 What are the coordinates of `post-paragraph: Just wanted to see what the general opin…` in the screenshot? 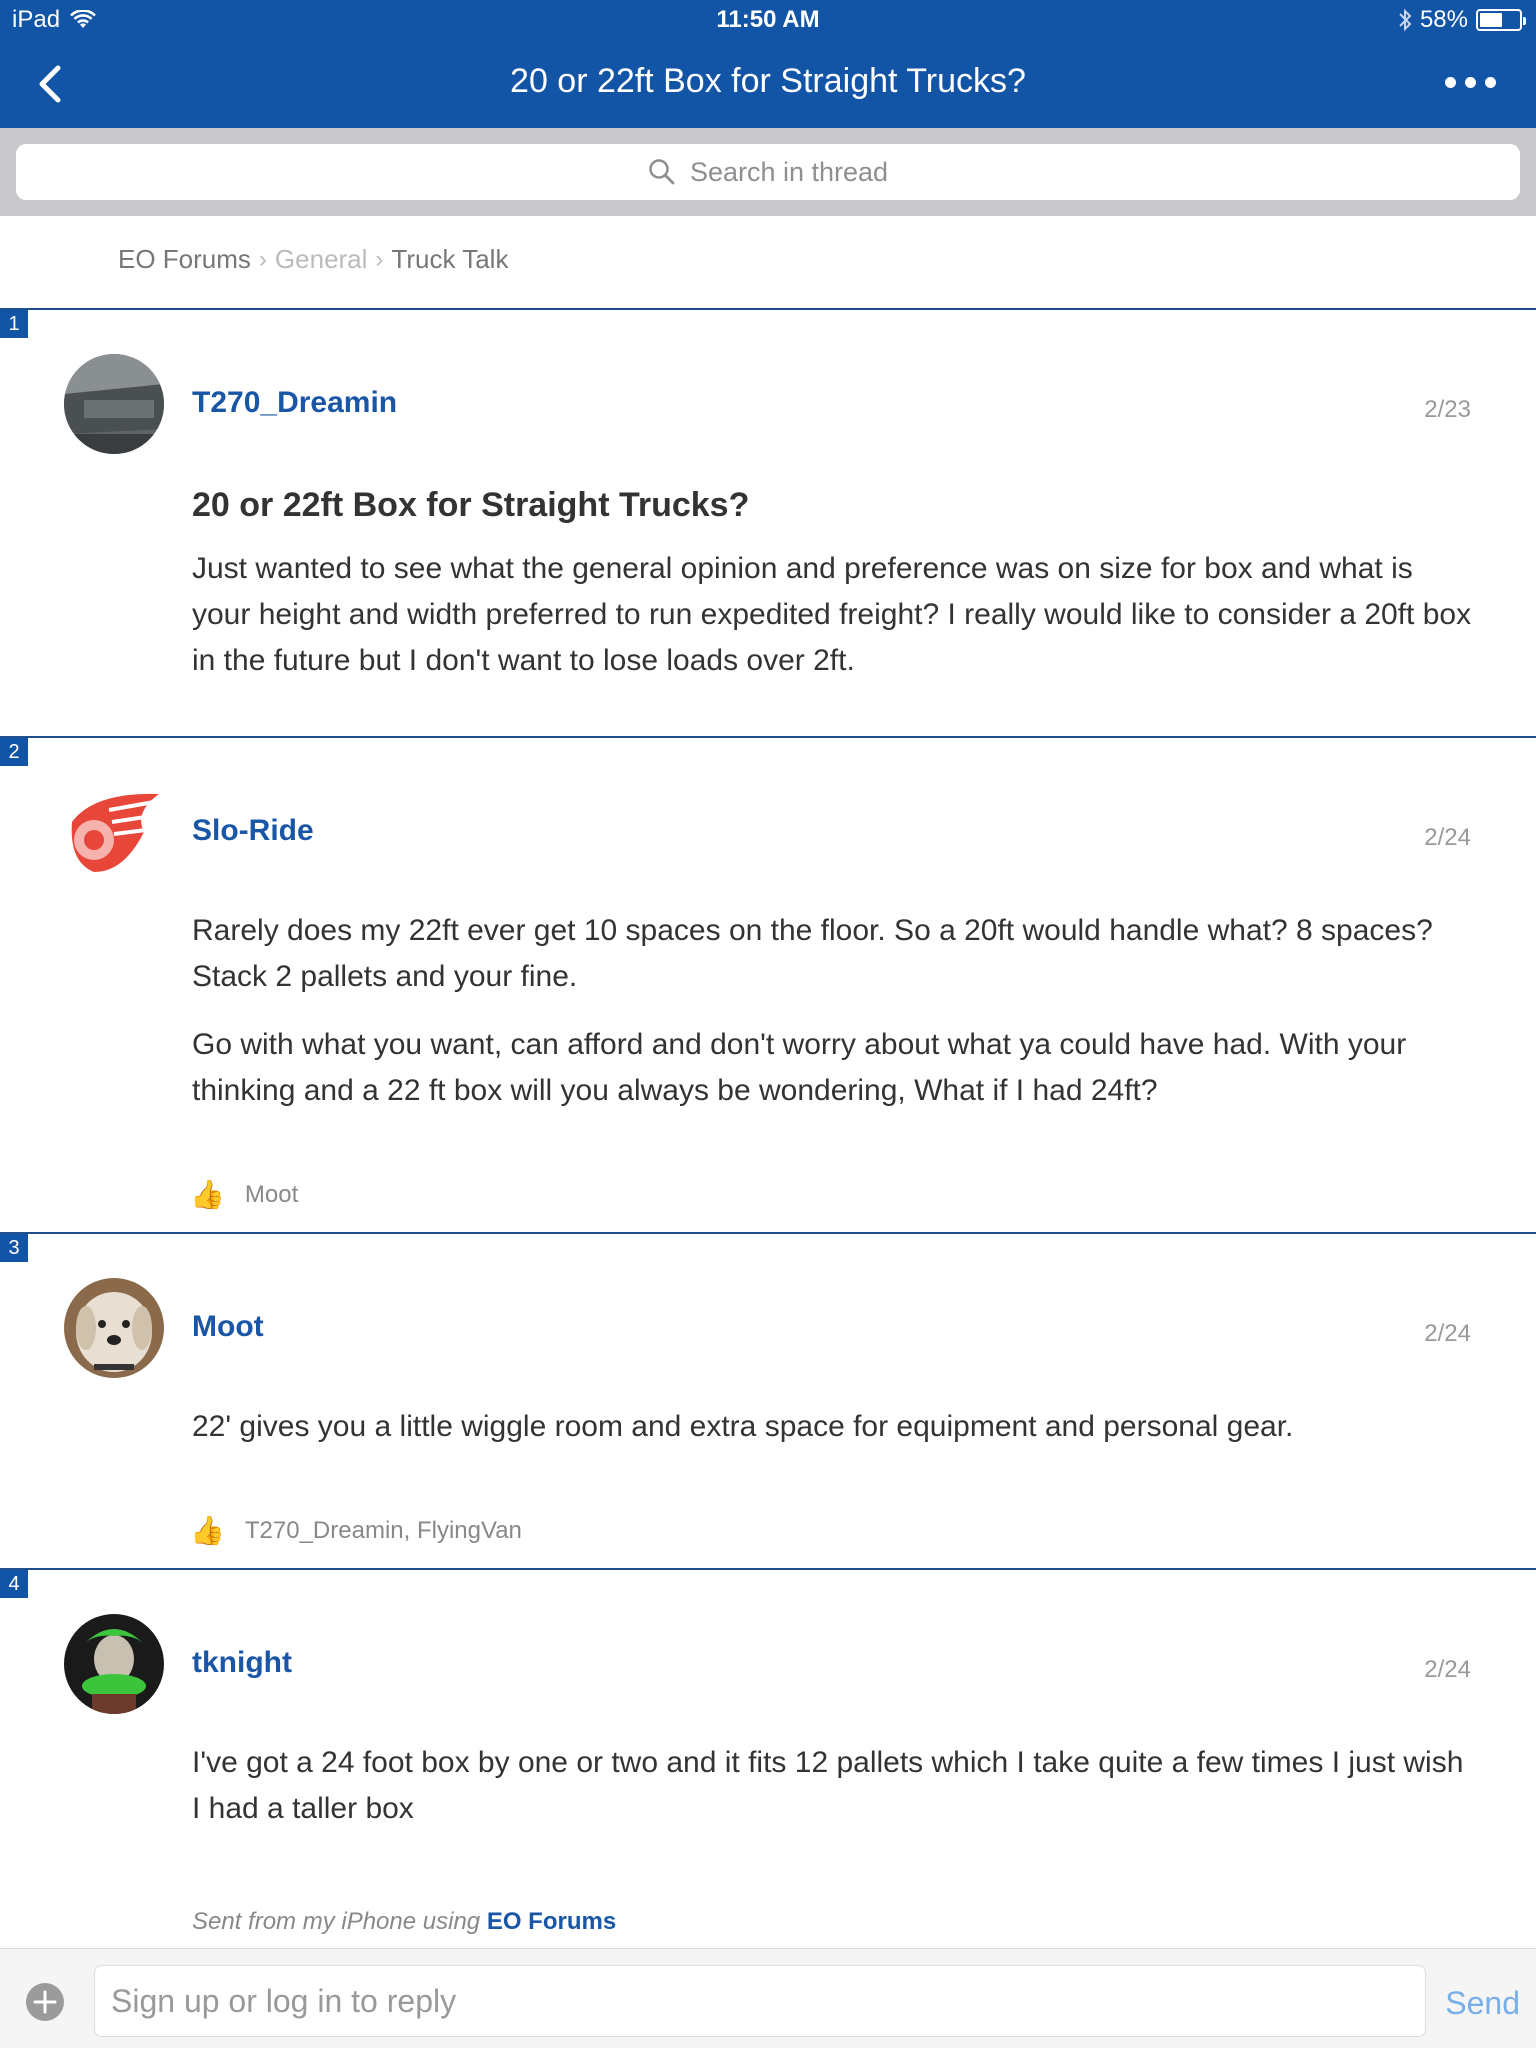 It's located at (832, 614).